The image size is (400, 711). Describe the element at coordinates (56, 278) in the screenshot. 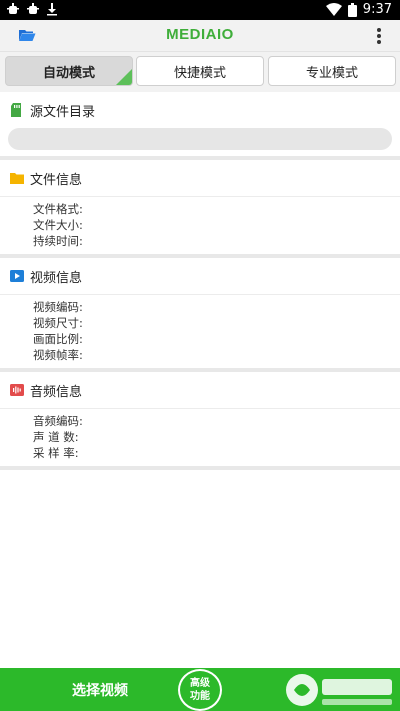

I see `section-title: 视频信息` at that location.